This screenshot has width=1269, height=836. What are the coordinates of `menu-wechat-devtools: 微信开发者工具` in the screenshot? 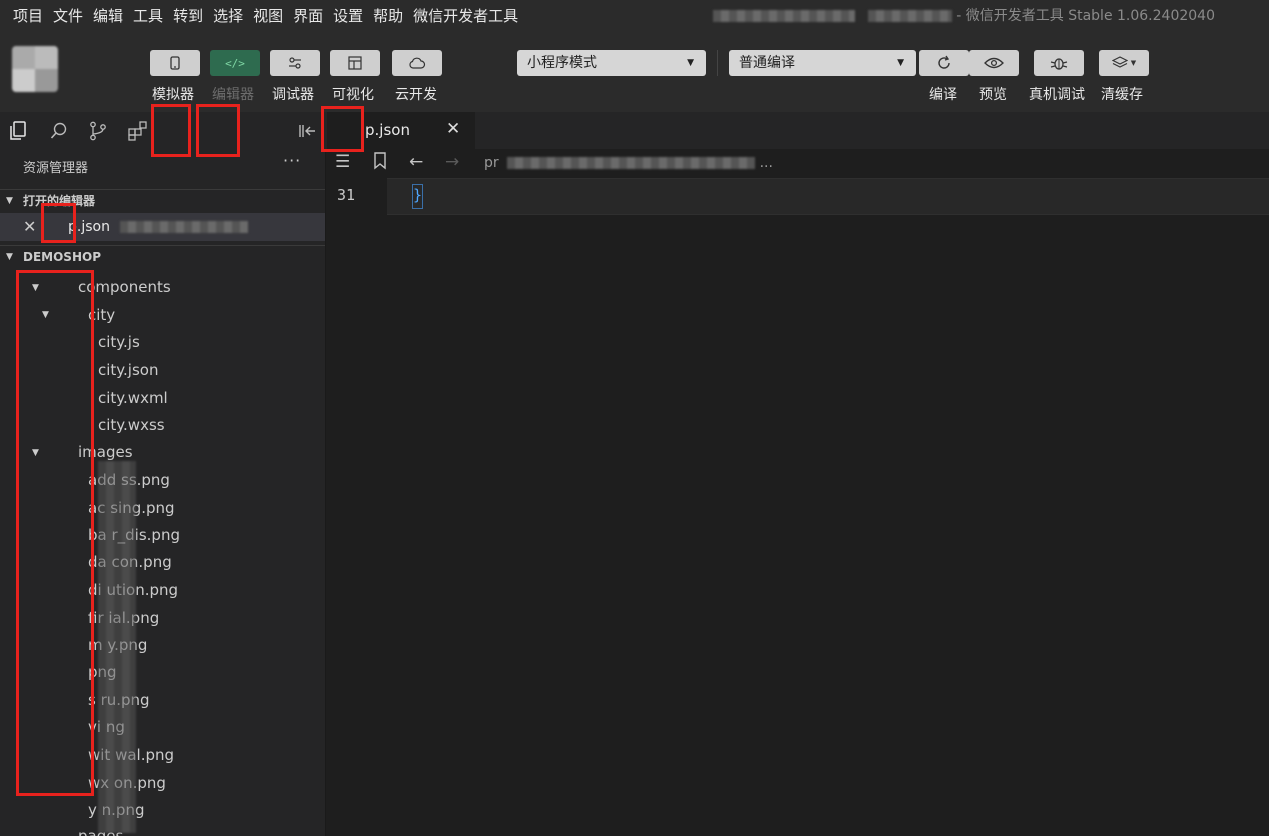 It's located at (465, 16).